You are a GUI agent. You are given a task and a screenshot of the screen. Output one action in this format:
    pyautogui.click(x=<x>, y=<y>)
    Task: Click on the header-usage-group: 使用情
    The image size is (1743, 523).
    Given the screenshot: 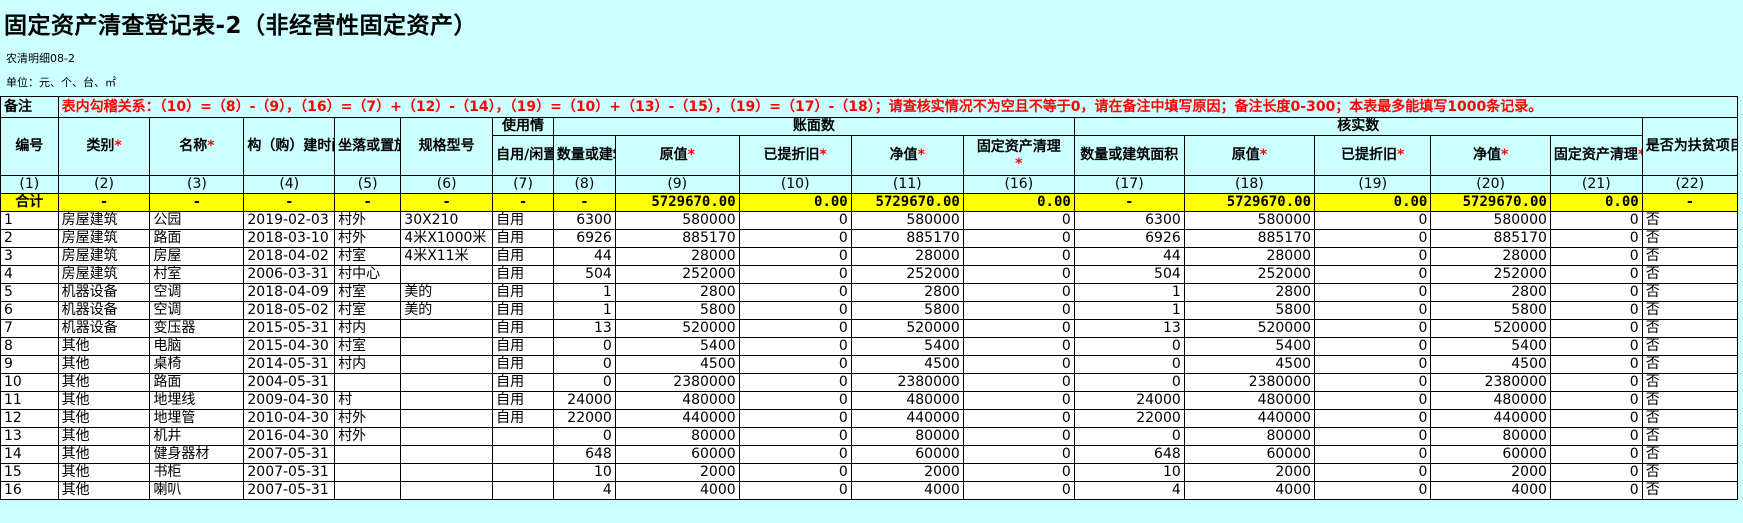 What is the action you would take?
    pyautogui.click(x=523, y=126)
    